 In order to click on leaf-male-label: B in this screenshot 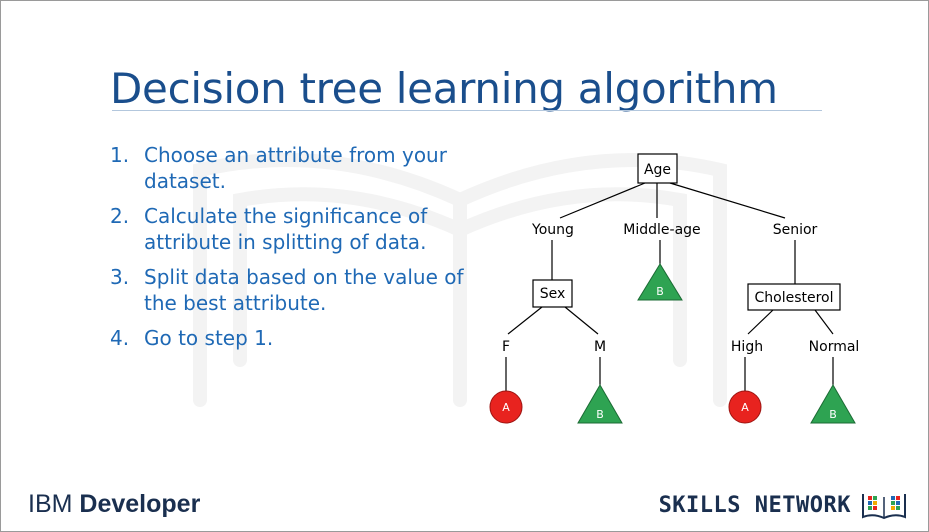, I will do `click(600, 414)`.